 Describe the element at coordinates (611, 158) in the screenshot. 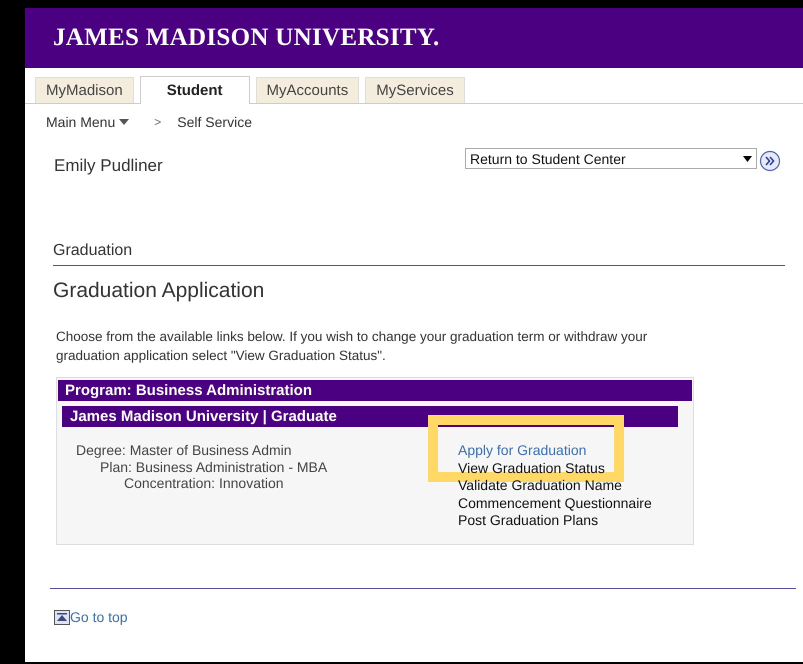

I see `navigation-dropdown: Return to Student Center` at that location.